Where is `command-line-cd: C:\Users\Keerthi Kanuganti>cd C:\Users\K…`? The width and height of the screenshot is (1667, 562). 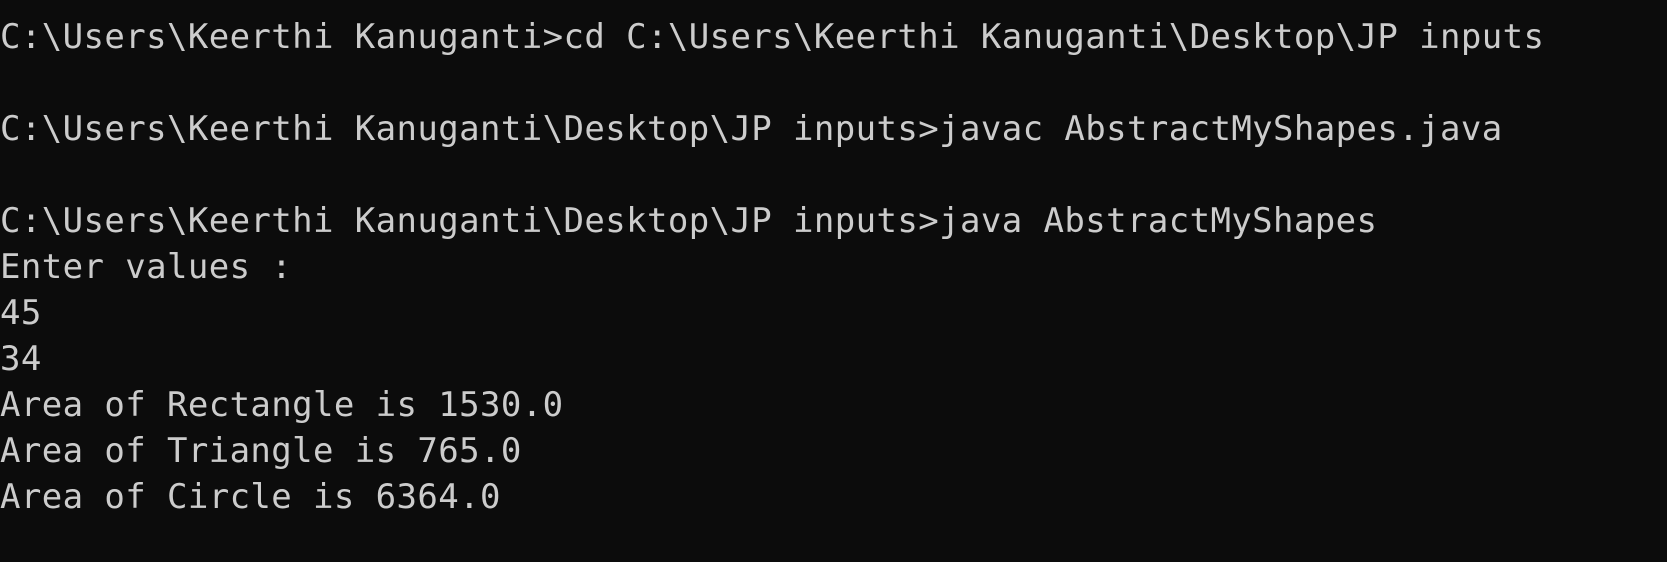 command-line-cd: C:\Users\Keerthi Kanuganti>cd C:\Users\K… is located at coordinates (772, 37).